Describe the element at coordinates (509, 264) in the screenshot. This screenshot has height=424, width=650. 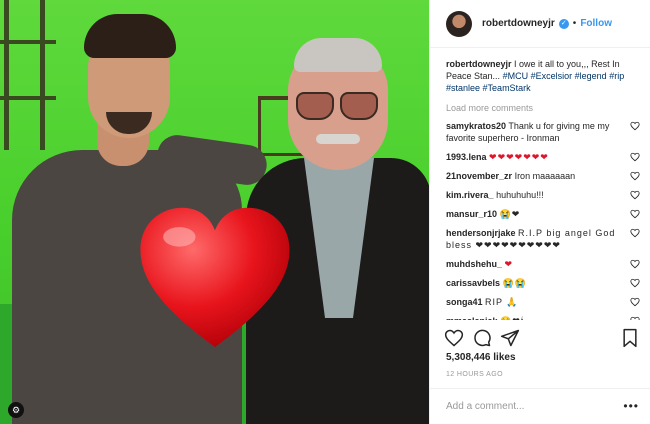
I see `comment-text: ❤` at that location.